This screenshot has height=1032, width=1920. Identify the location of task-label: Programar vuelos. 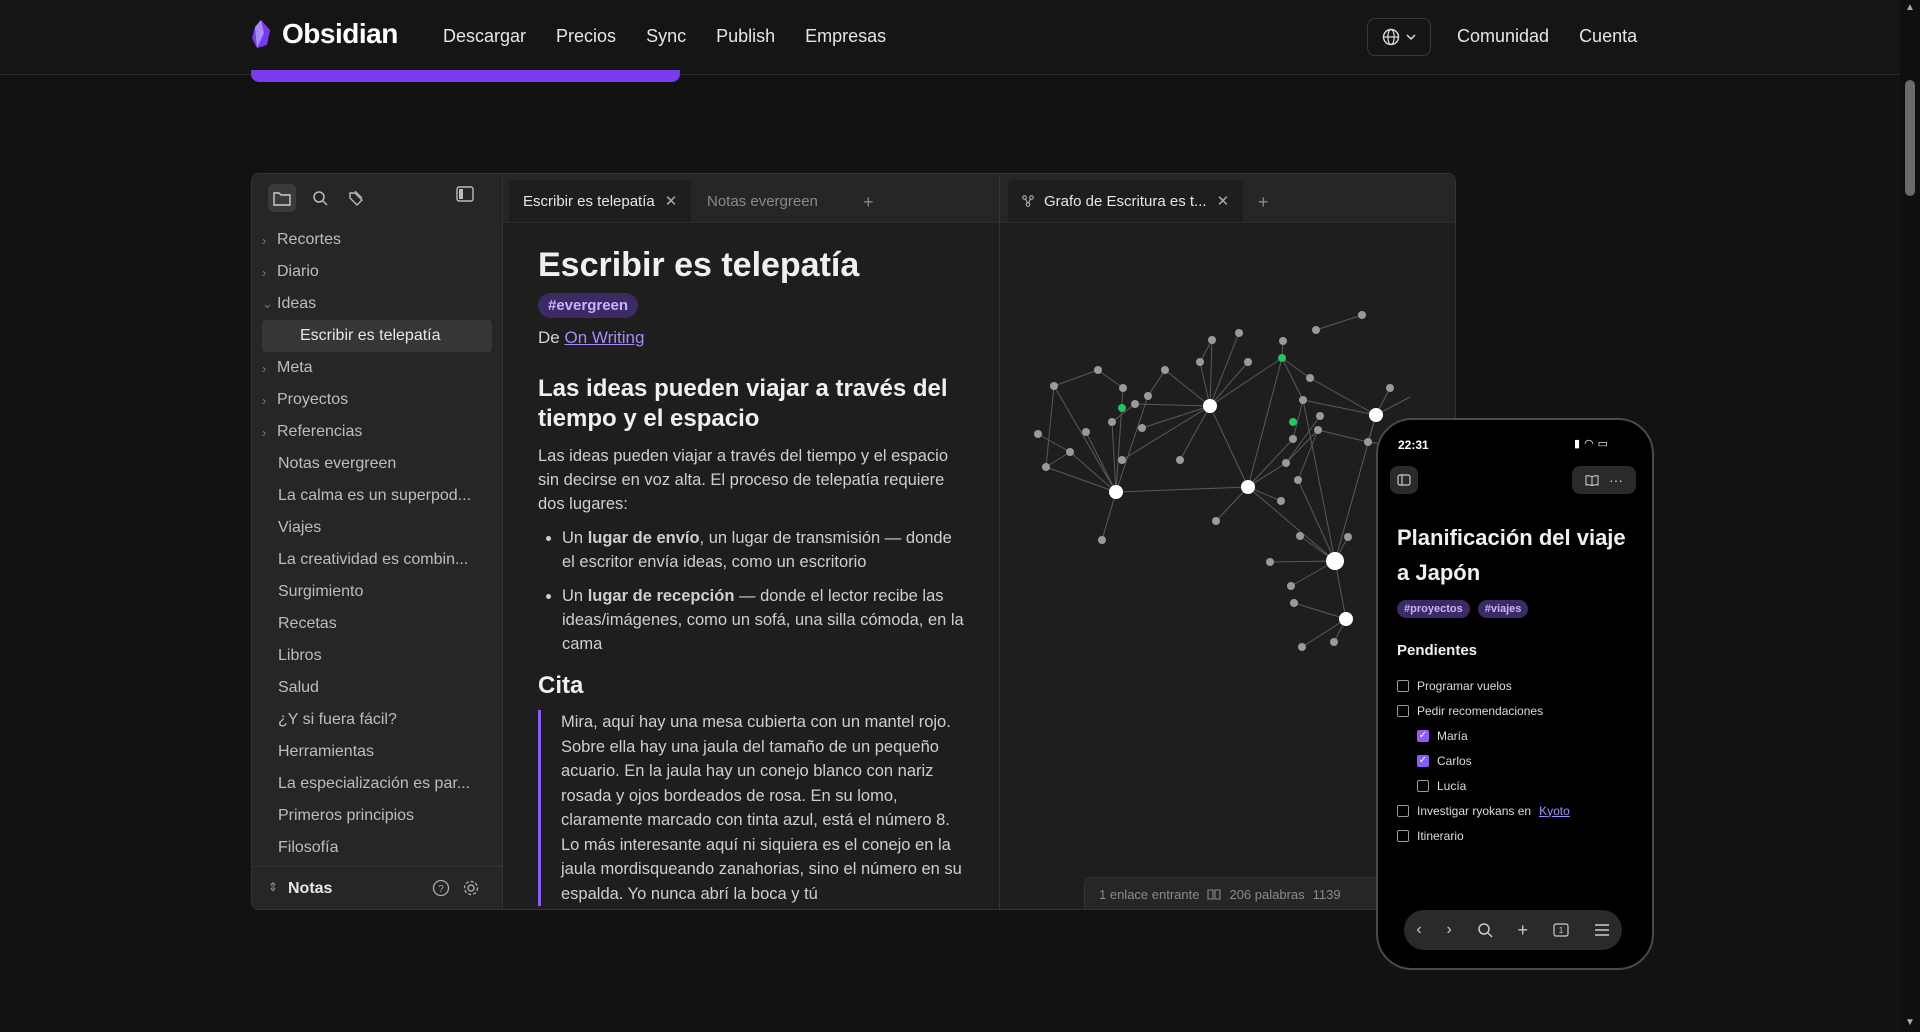
(1464, 685).